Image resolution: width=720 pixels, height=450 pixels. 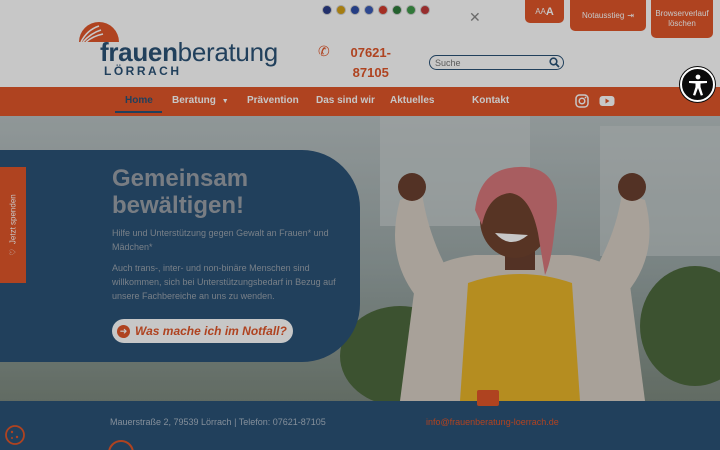 What do you see at coordinates (273, 100) in the screenshot?
I see `nav-item-praevention: Prävention` at bounding box center [273, 100].